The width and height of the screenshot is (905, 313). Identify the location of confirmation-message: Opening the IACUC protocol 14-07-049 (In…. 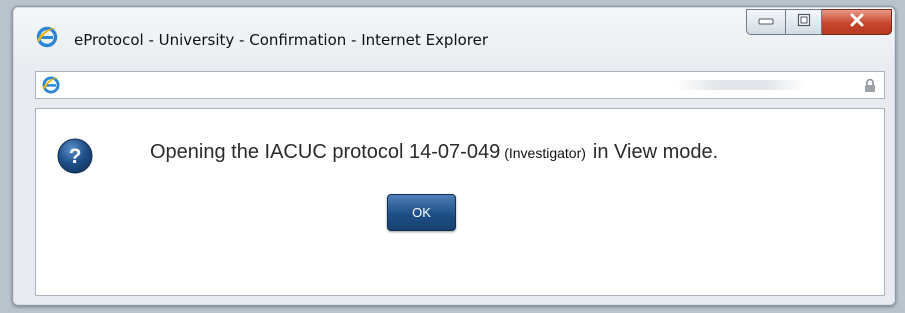
(434, 152).